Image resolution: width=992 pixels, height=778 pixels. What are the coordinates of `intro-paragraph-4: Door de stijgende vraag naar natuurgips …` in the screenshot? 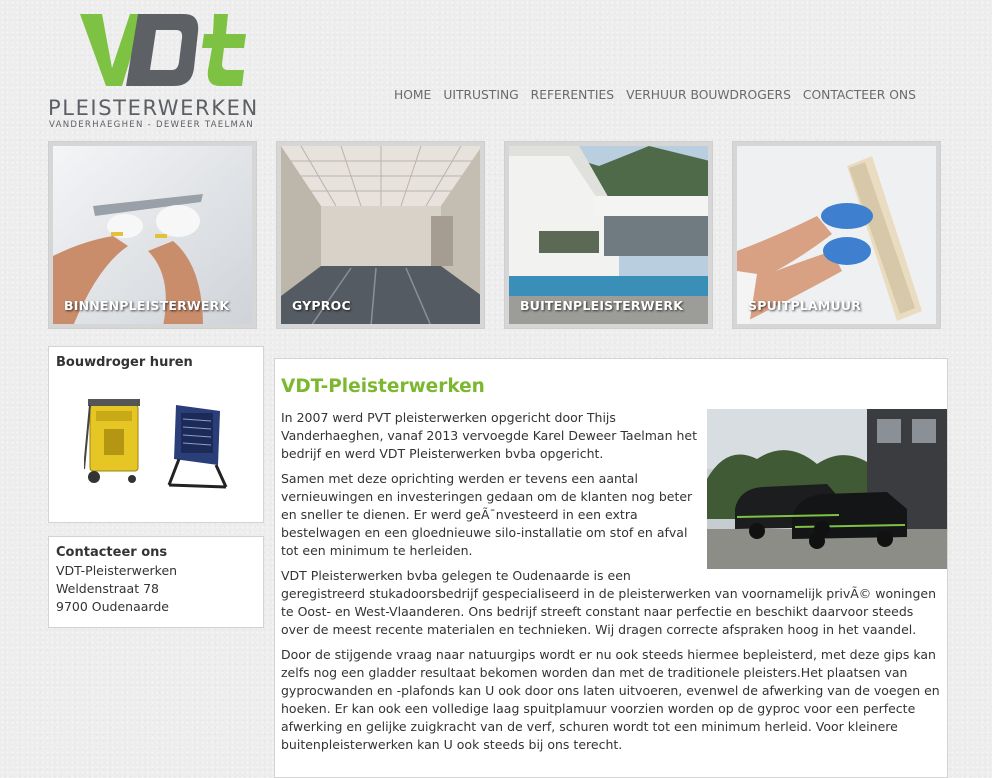 It's located at (610, 699).